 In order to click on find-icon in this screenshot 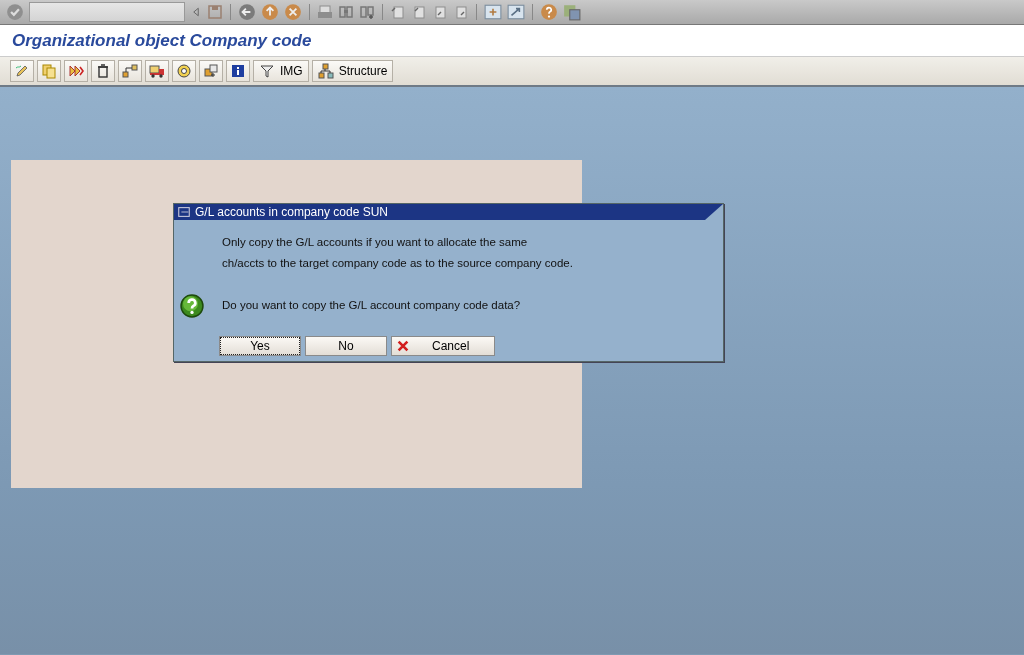, I will do `click(346, 12)`.